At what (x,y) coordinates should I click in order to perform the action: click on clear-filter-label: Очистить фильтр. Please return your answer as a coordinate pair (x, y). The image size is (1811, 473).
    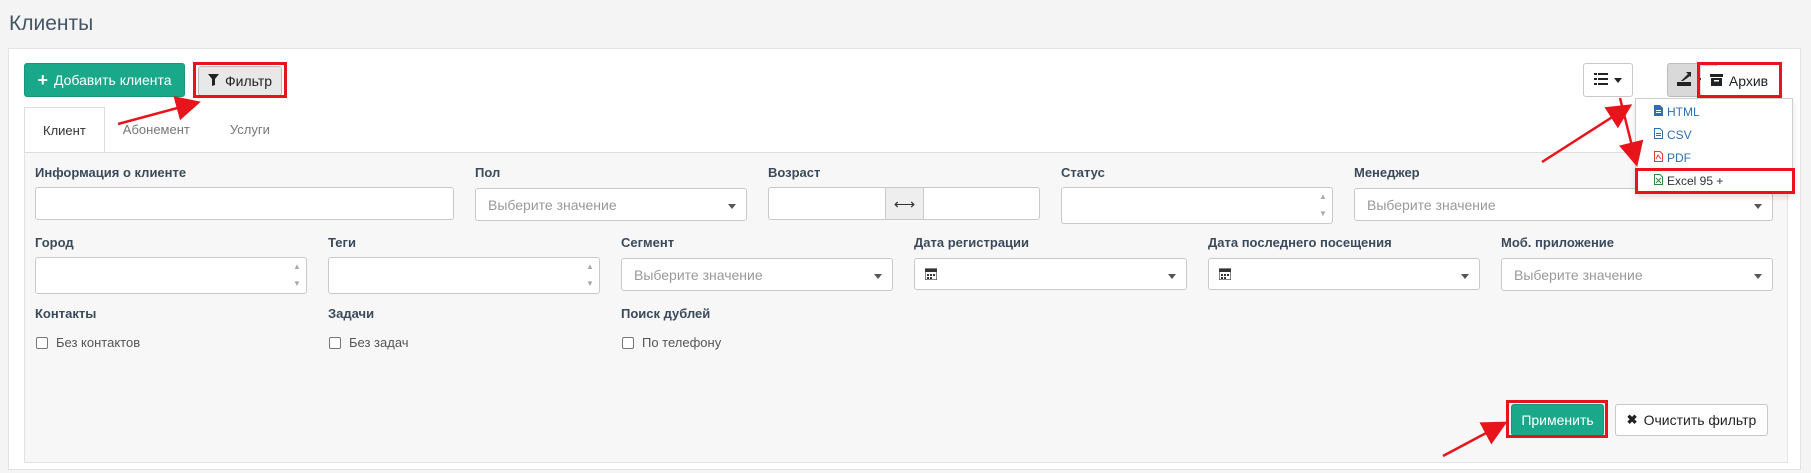
    Looking at the image, I should click on (1700, 420).